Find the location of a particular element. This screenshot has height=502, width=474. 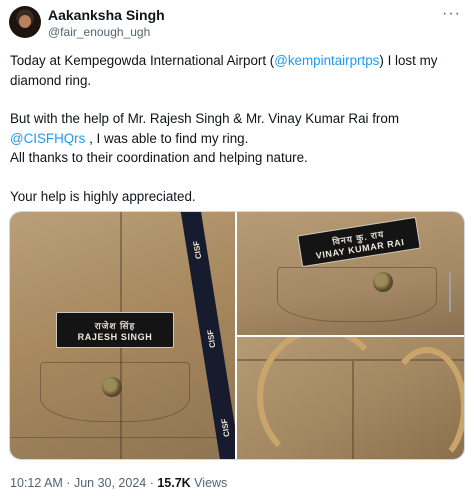

more-options-icon: ··· is located at coordinates (451, 14).